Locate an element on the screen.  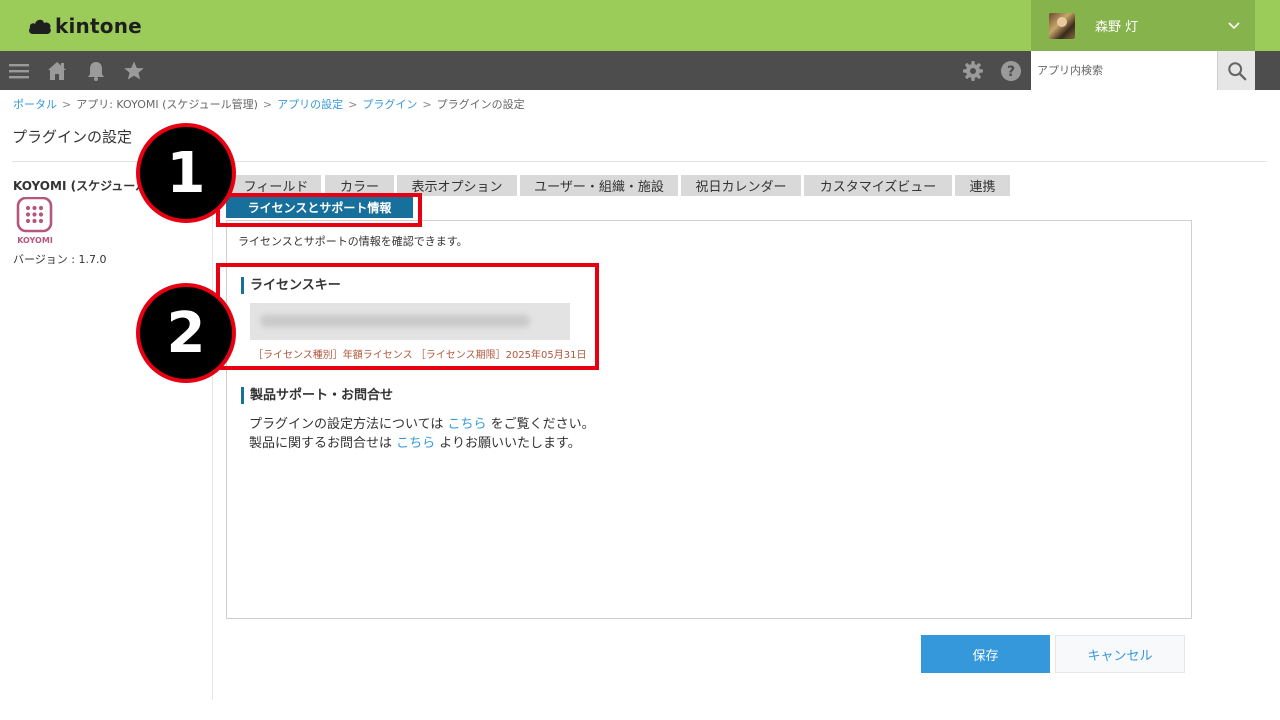
support-line-1-post: をご覧ください。 is located at coordinates (540, 424).